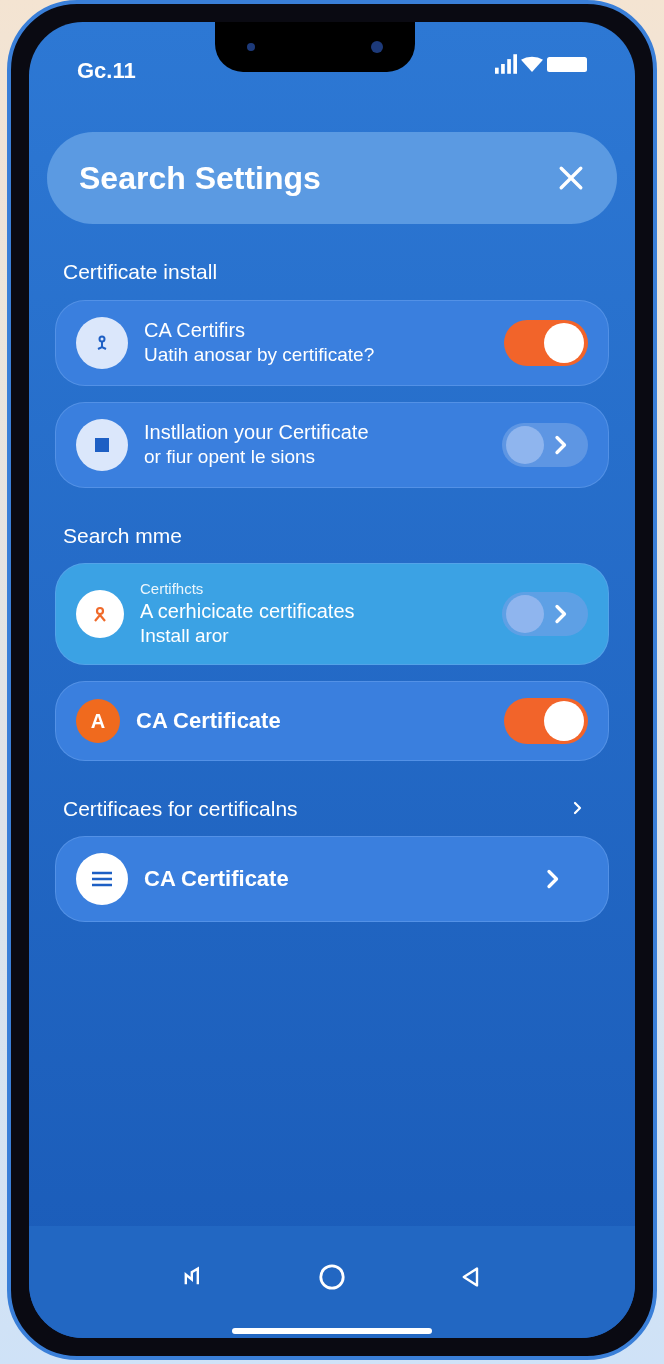 This screenshot has height=1364, width=664. What do you see at coordinates (195, 331) in the screenshot?
I see `item-title: CA Certifirs` at bounding box center [195, 331].